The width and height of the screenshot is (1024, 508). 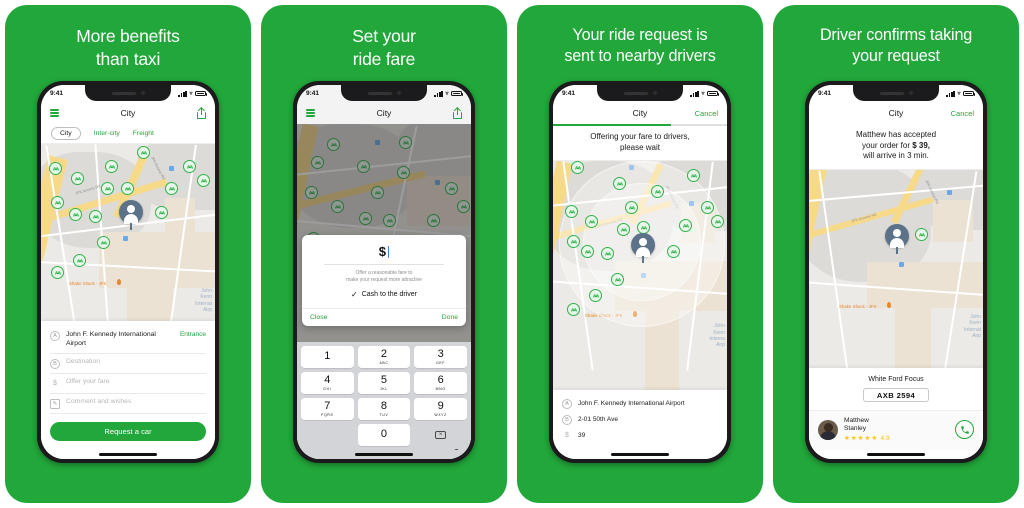 I want to click on backspace-key, so click(x=440, y=435).